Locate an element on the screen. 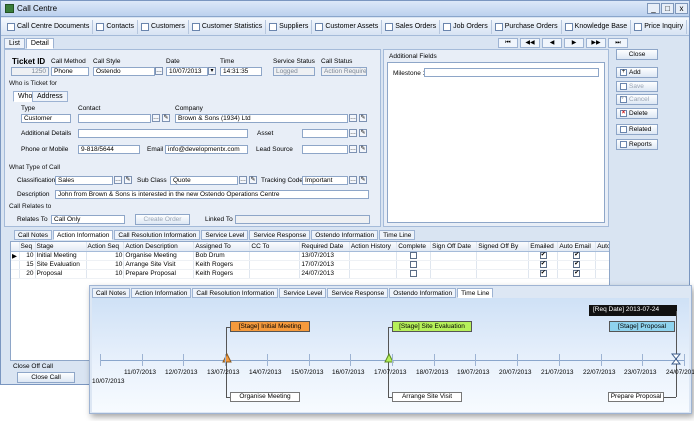 The width and height of the screenshot is (694, 421). asset-field is located at coordinates (325, 133).